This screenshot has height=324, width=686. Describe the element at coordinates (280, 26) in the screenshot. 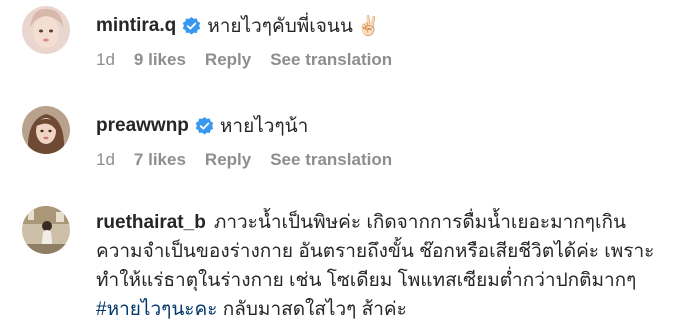

I see `comment-text: หายไวๆคับพี่เจนน` at that location.